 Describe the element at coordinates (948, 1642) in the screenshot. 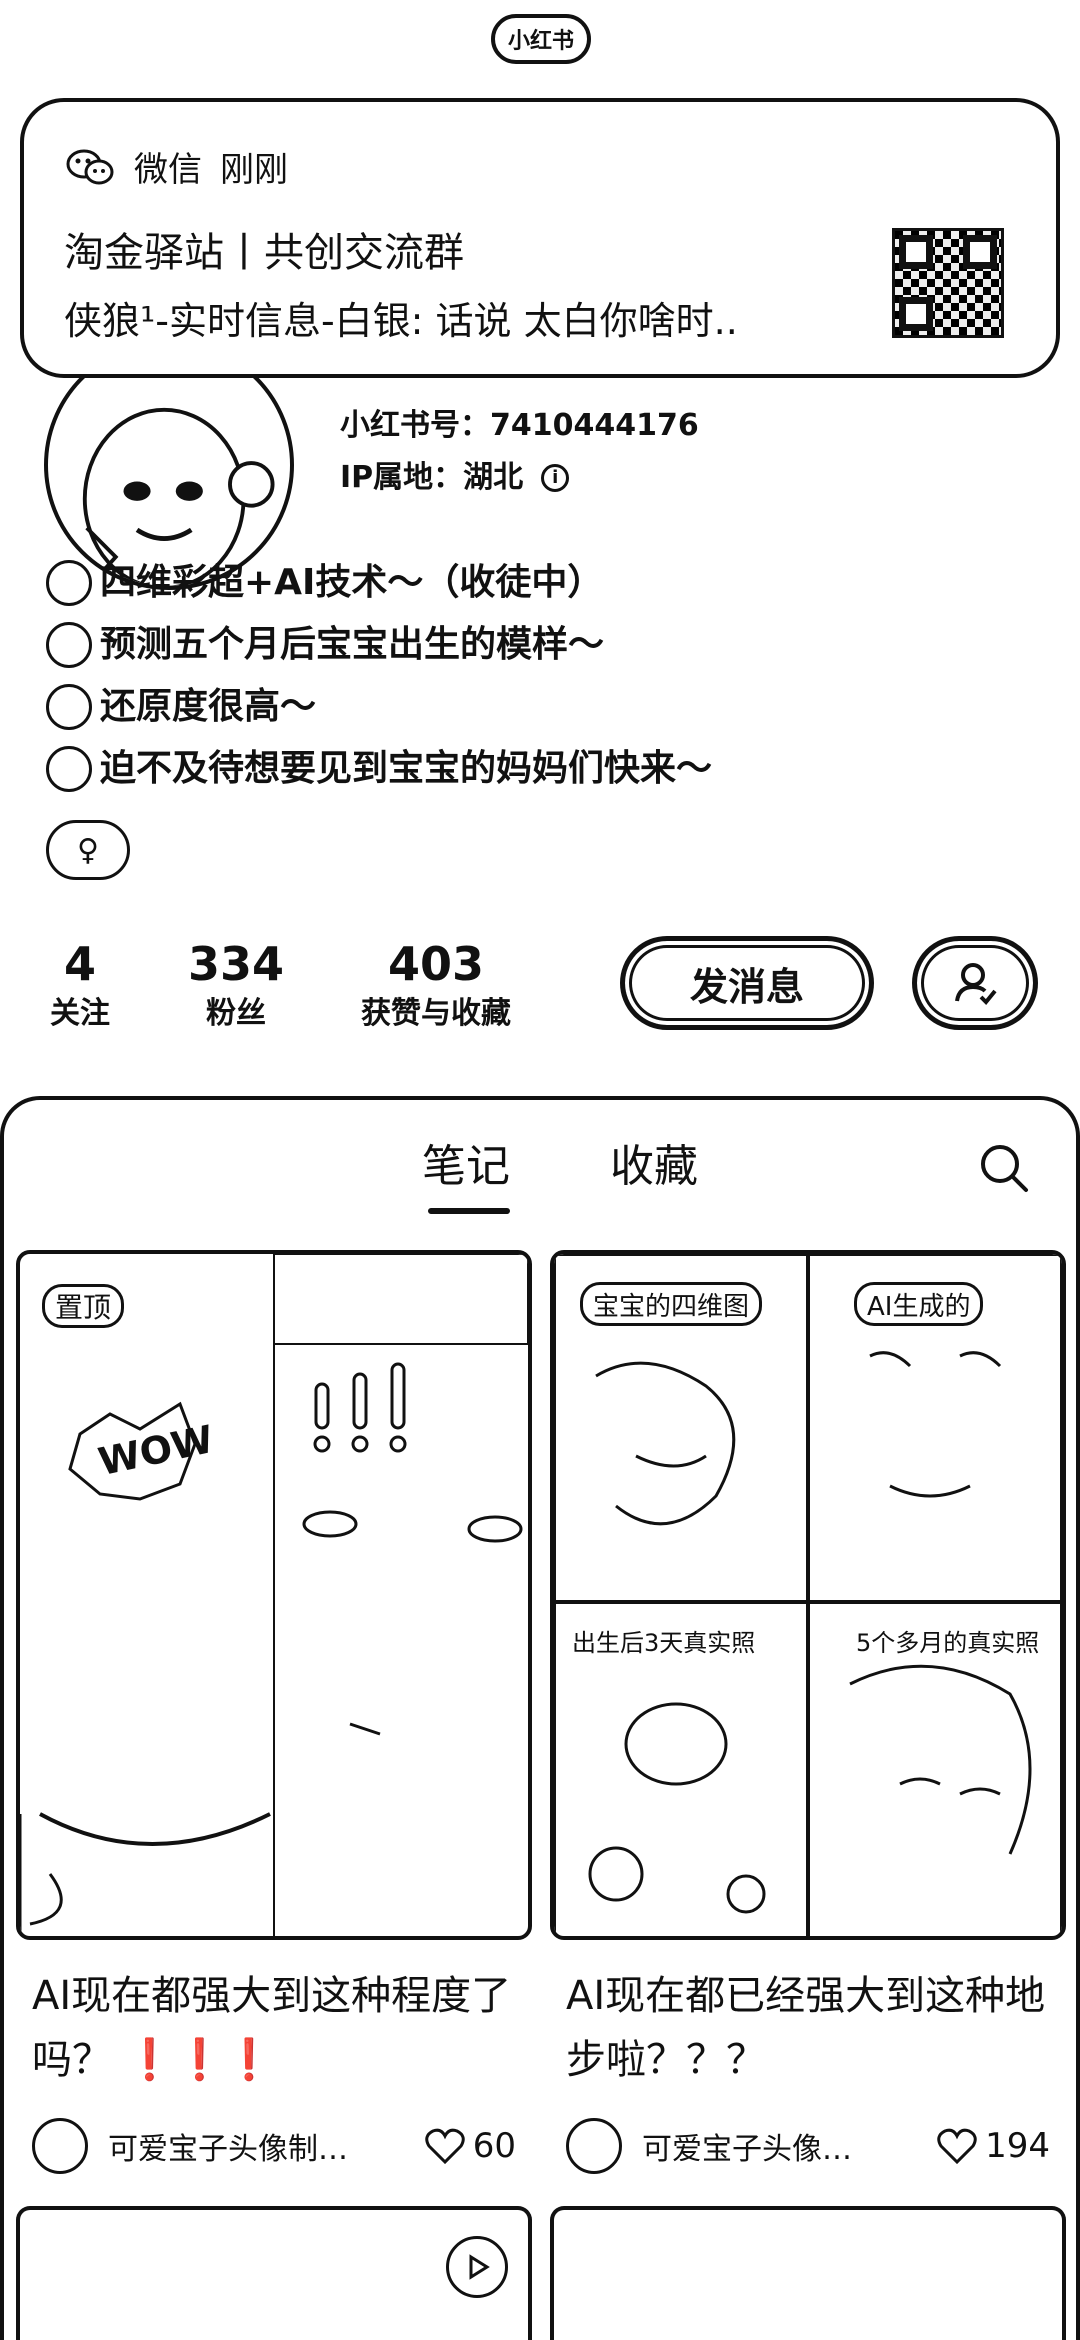

I see `collage-label: 5个多月的真实照` at that location.